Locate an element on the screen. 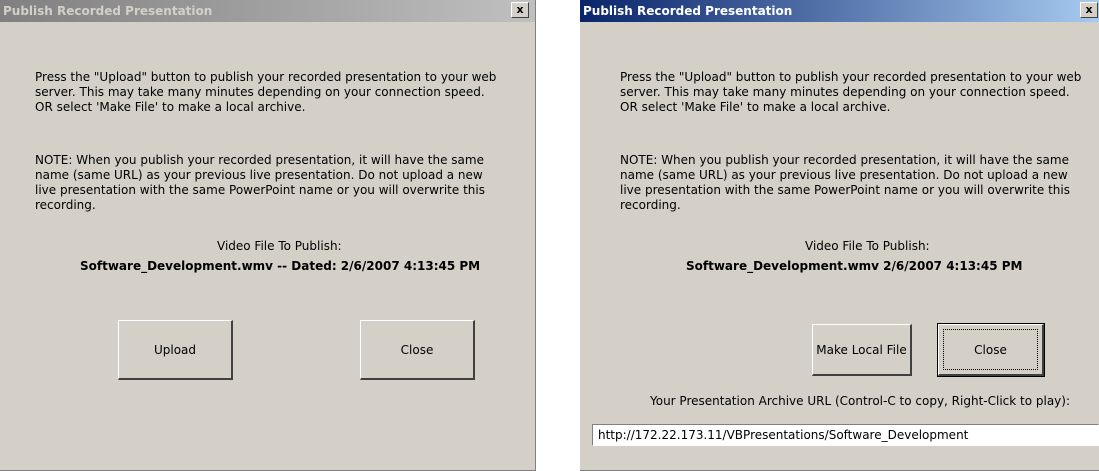 The width and height of the screenshot is (1099, 471). upload-button: Upload is located at coordinates (175, 350).